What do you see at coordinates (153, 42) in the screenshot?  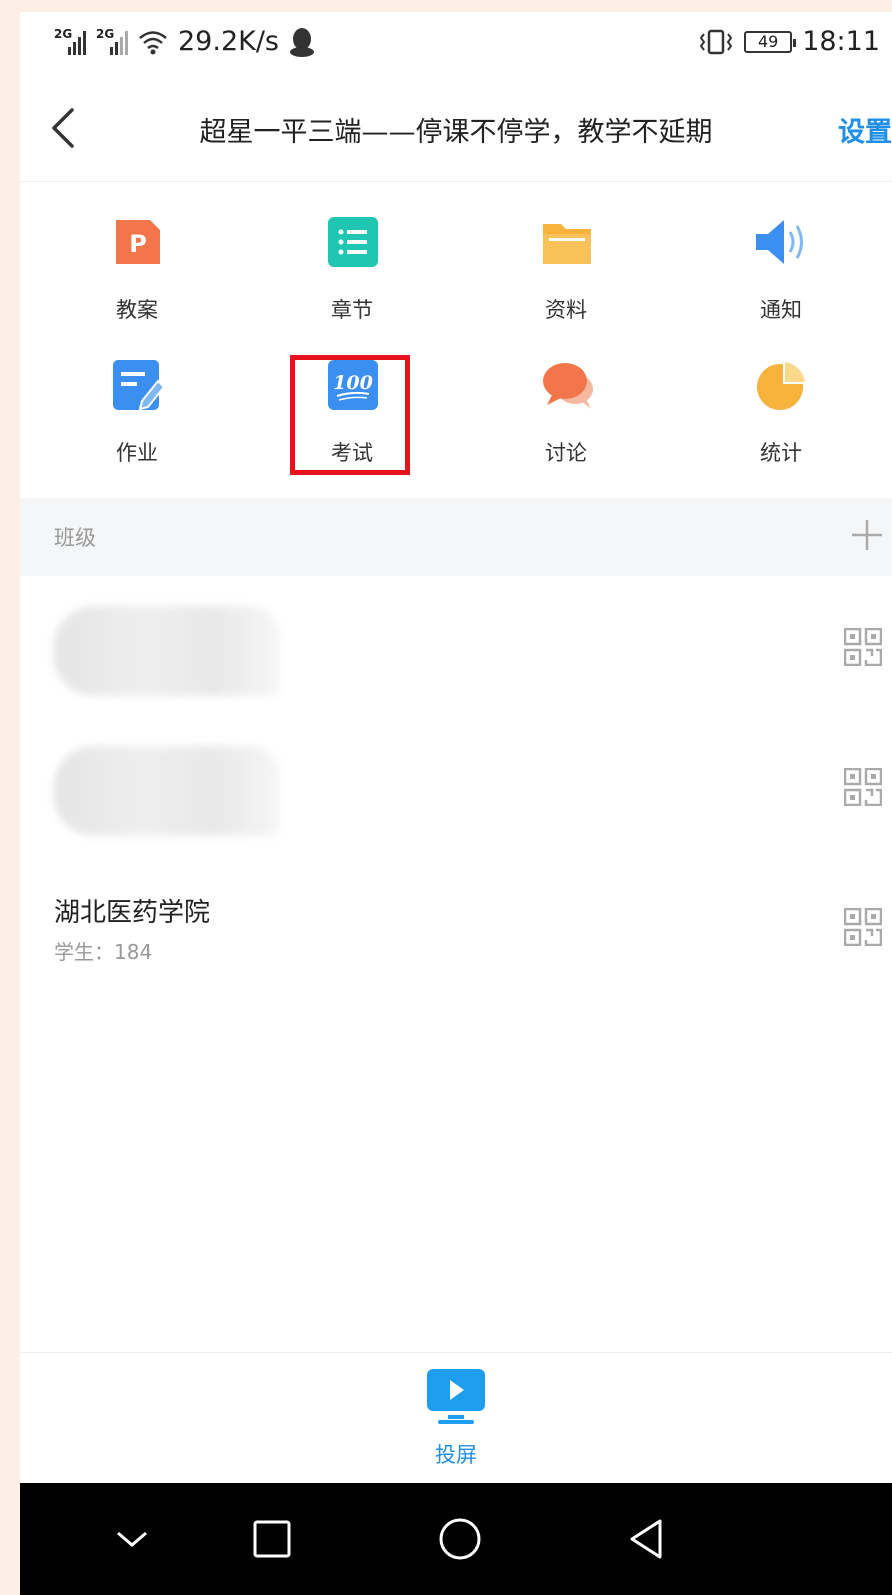 I see `wifi-icon` at bounding box center [153, 42].